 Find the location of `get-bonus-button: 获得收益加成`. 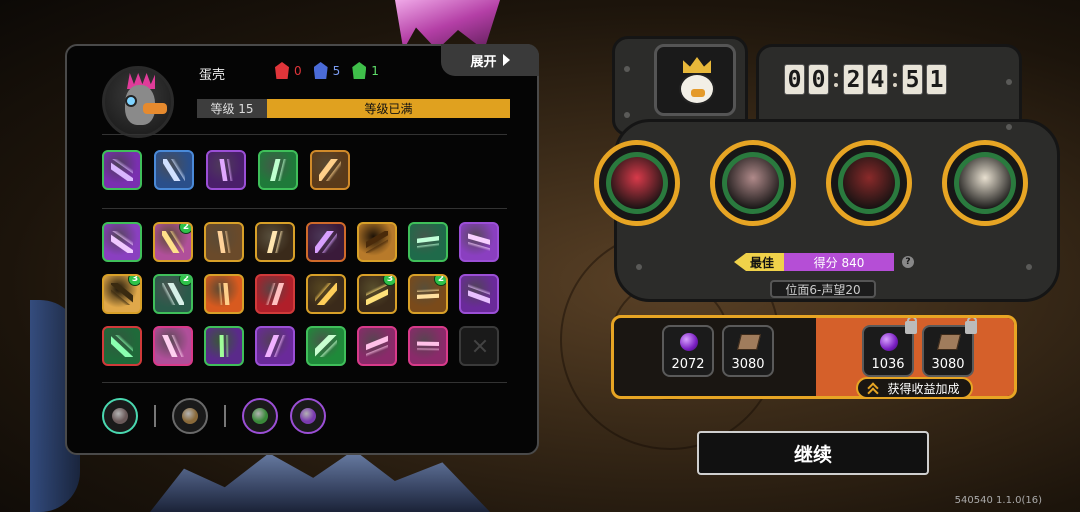

get-bonus-button: 获得收益加成 is located at coordinates (914, 388).